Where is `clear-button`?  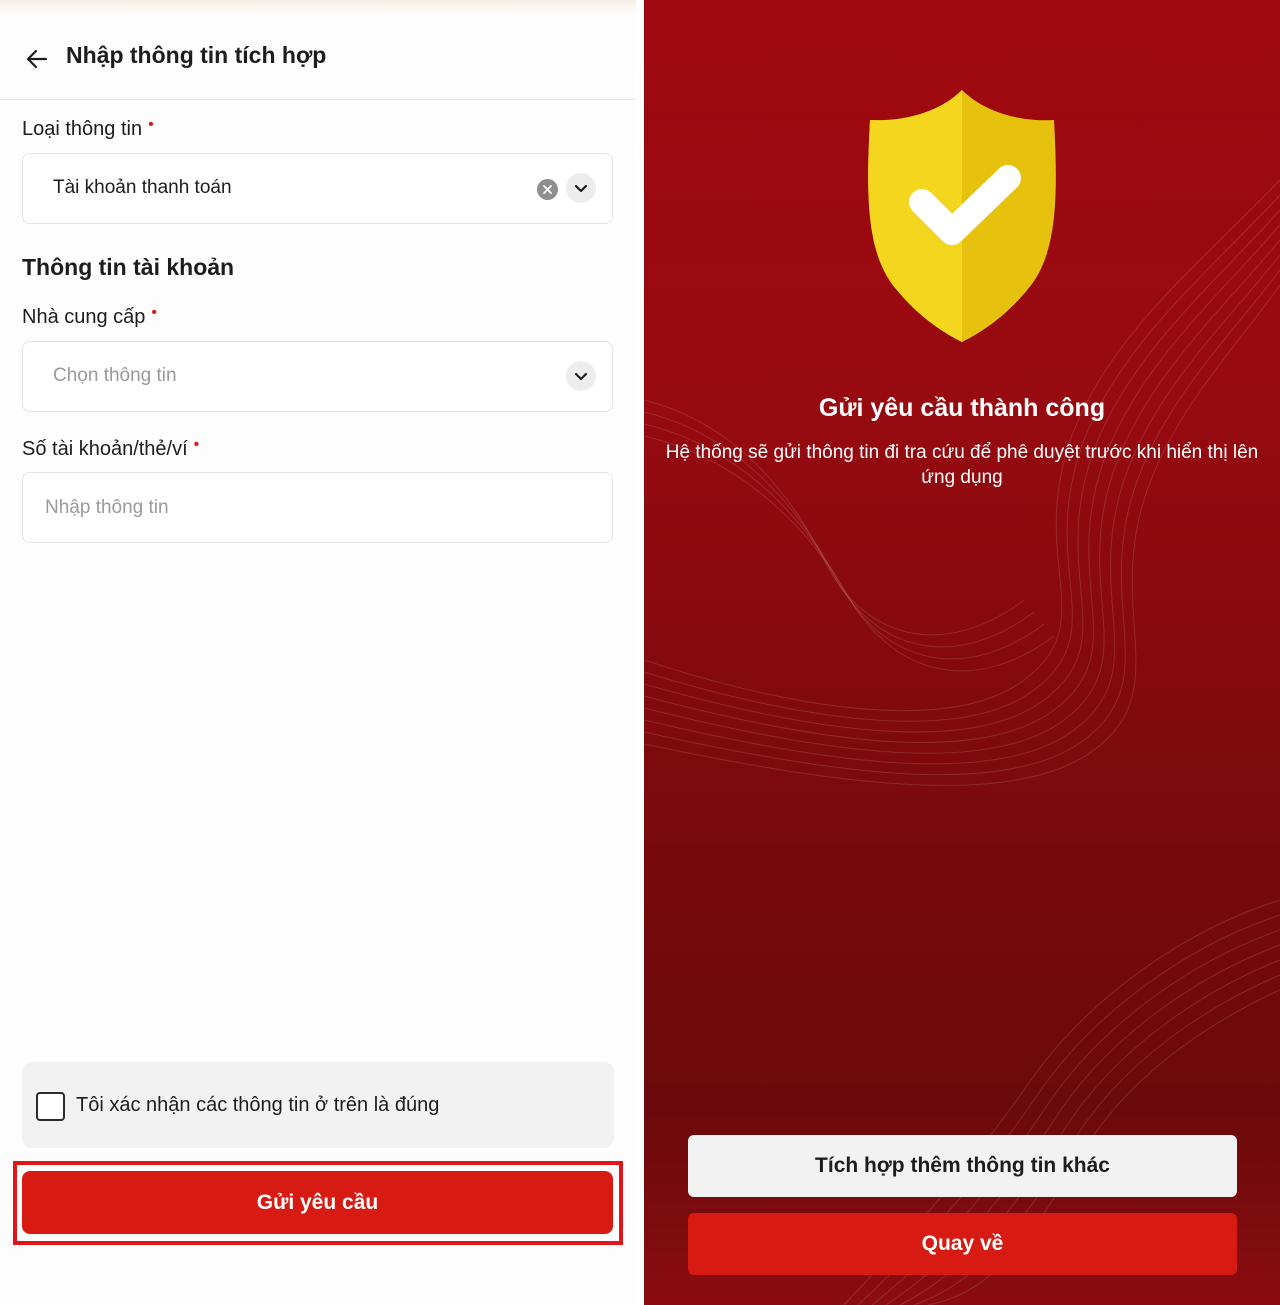 clear-button is located at coordinates (547, 189).